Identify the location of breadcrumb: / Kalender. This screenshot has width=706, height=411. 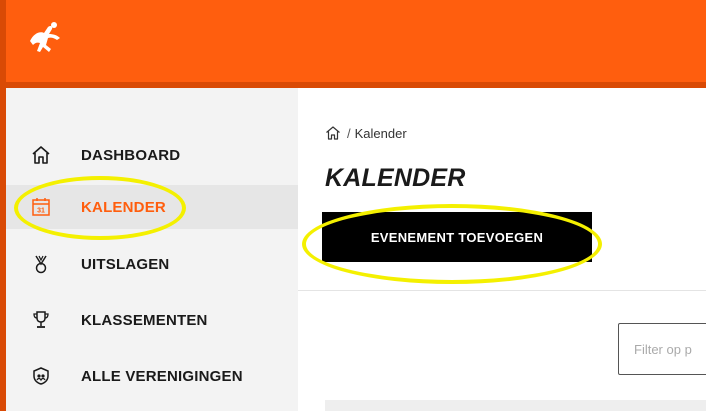
(366, 133).